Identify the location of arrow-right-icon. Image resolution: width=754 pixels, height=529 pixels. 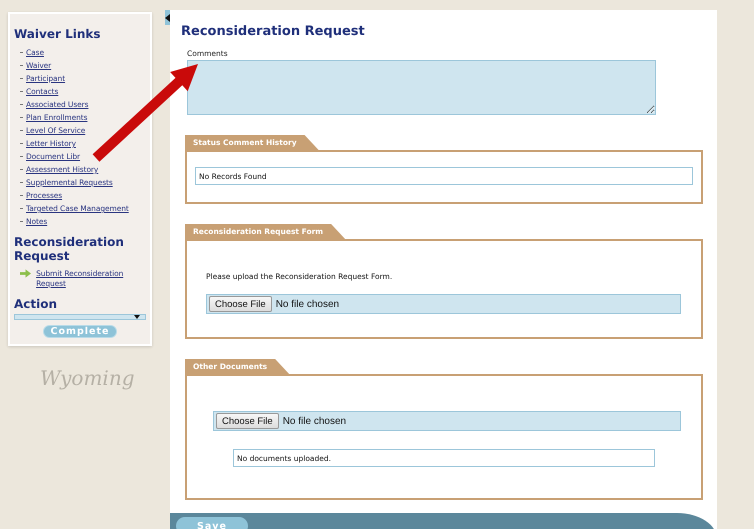
(26, 273).